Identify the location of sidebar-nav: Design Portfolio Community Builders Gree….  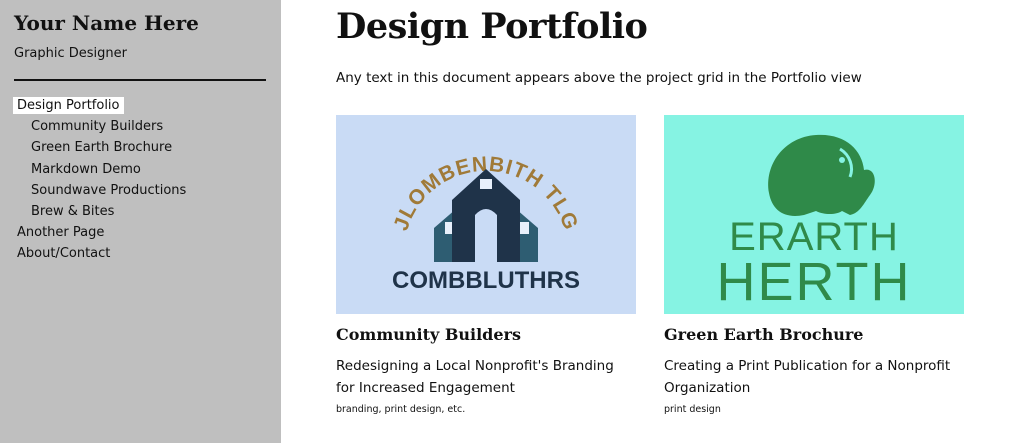
(143, 180).